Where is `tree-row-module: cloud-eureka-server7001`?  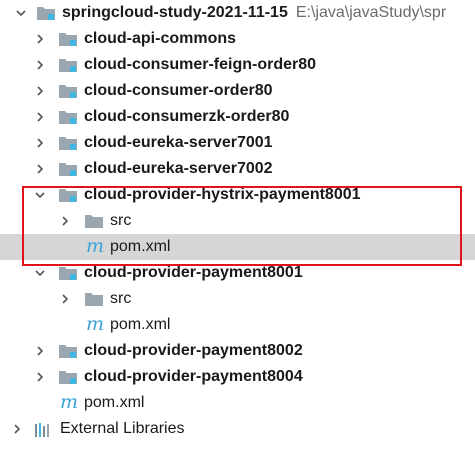 tree-row-module: cloud-eureka-server7001 is located at coordinates (237, 143).